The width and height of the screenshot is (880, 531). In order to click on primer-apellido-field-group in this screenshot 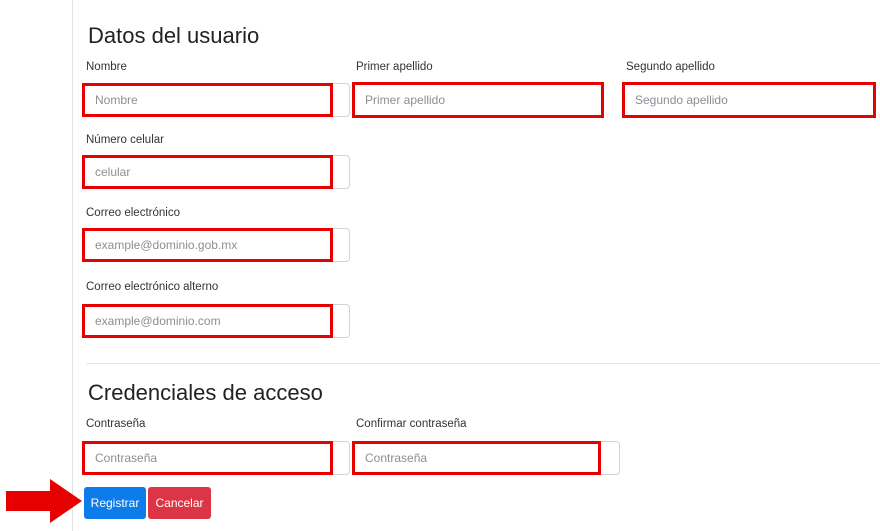, I will do `click(478, 100)`.